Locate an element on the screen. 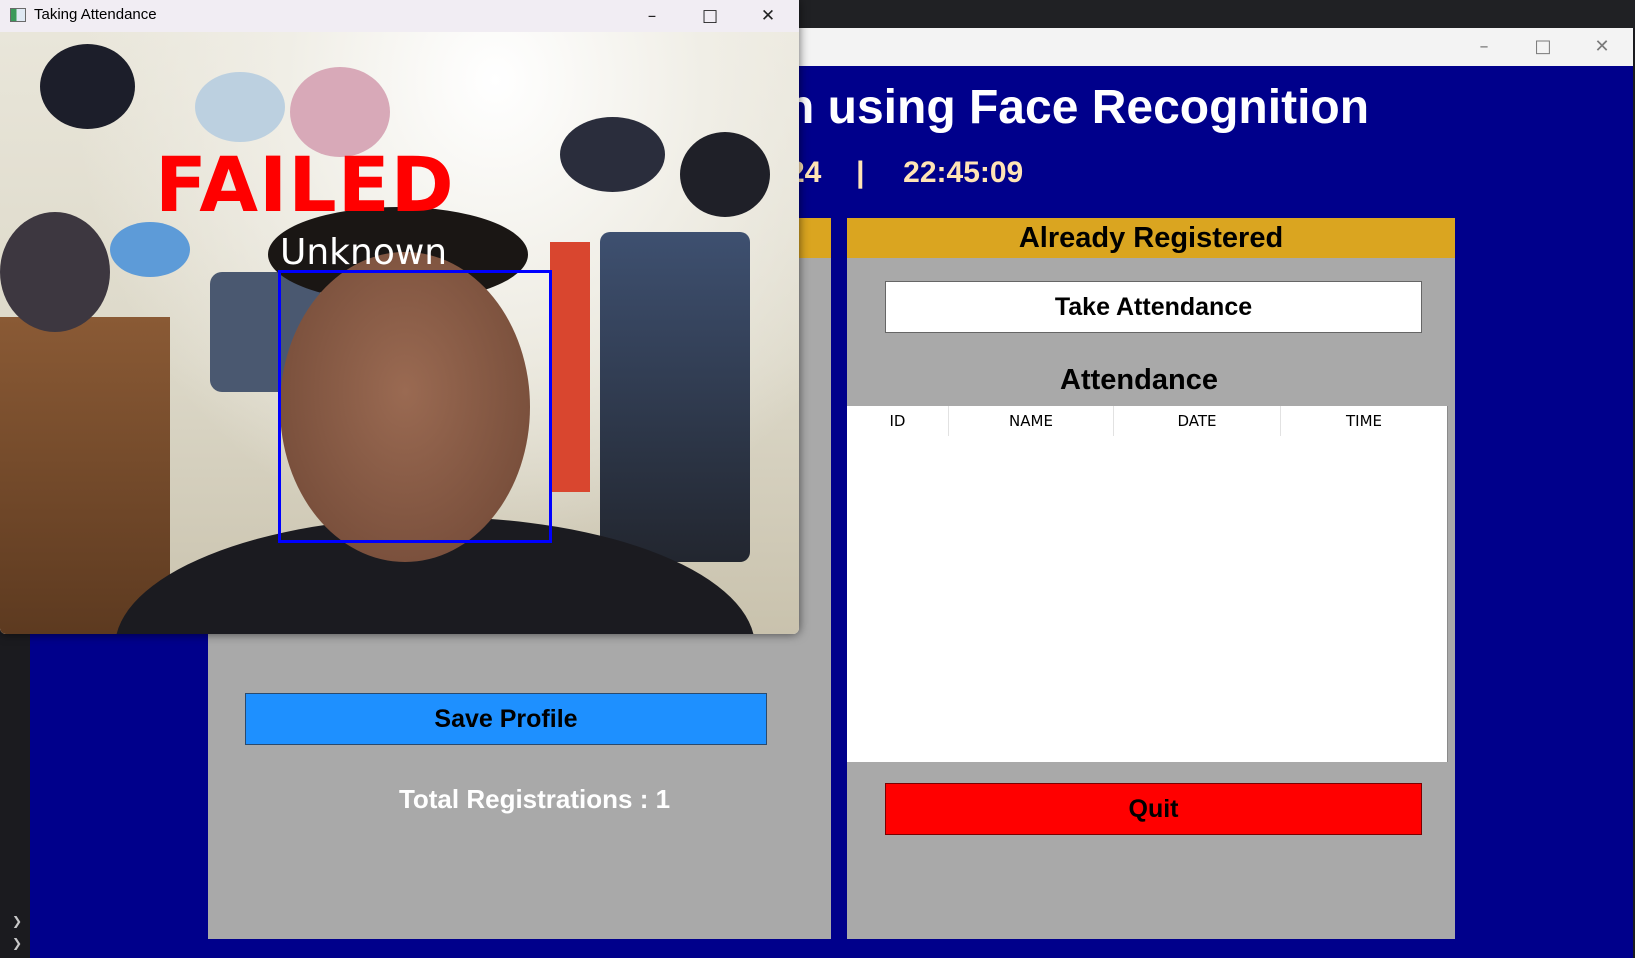 The height and width of the screenshot is (958, 1635). cloth-shape is located at coordinates (570, 367).